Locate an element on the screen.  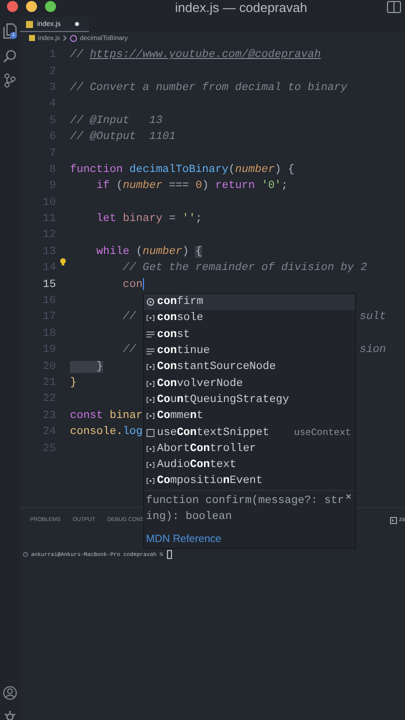
suggestion-item: AbortController is located at coordinates (249, 448).